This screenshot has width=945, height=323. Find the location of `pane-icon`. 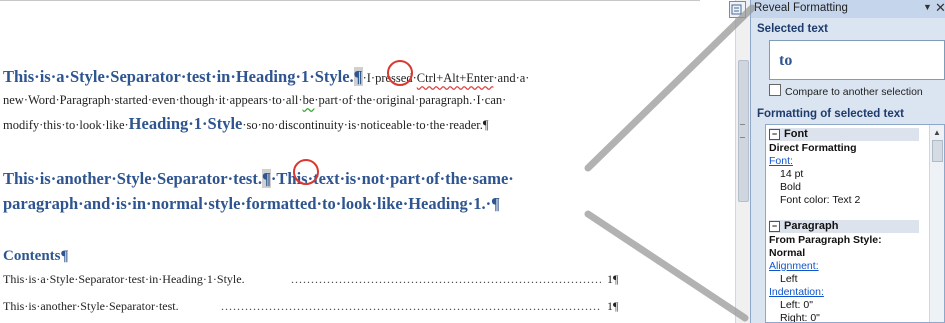

pane-icon is located at coordinates (737, 9).